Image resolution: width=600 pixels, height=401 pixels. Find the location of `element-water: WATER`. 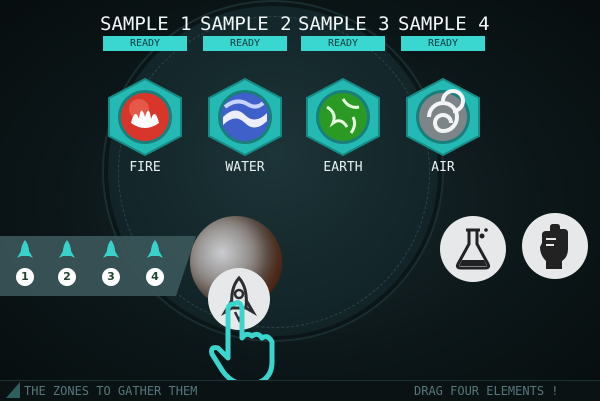

element-water: WATER is located at coordinates (245, 127).